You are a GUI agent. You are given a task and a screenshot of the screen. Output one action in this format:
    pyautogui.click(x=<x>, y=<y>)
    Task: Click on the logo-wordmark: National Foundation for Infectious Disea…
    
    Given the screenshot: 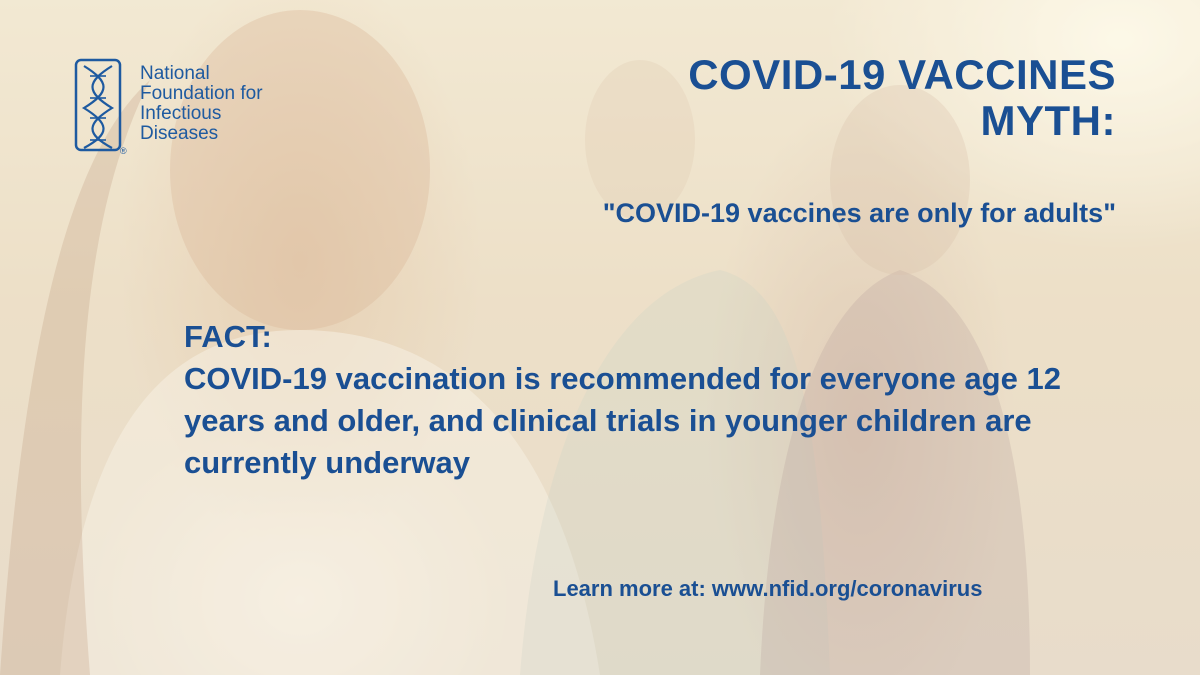 What is the action you would take?
    pyautogui.click(x=201, y=104)
    